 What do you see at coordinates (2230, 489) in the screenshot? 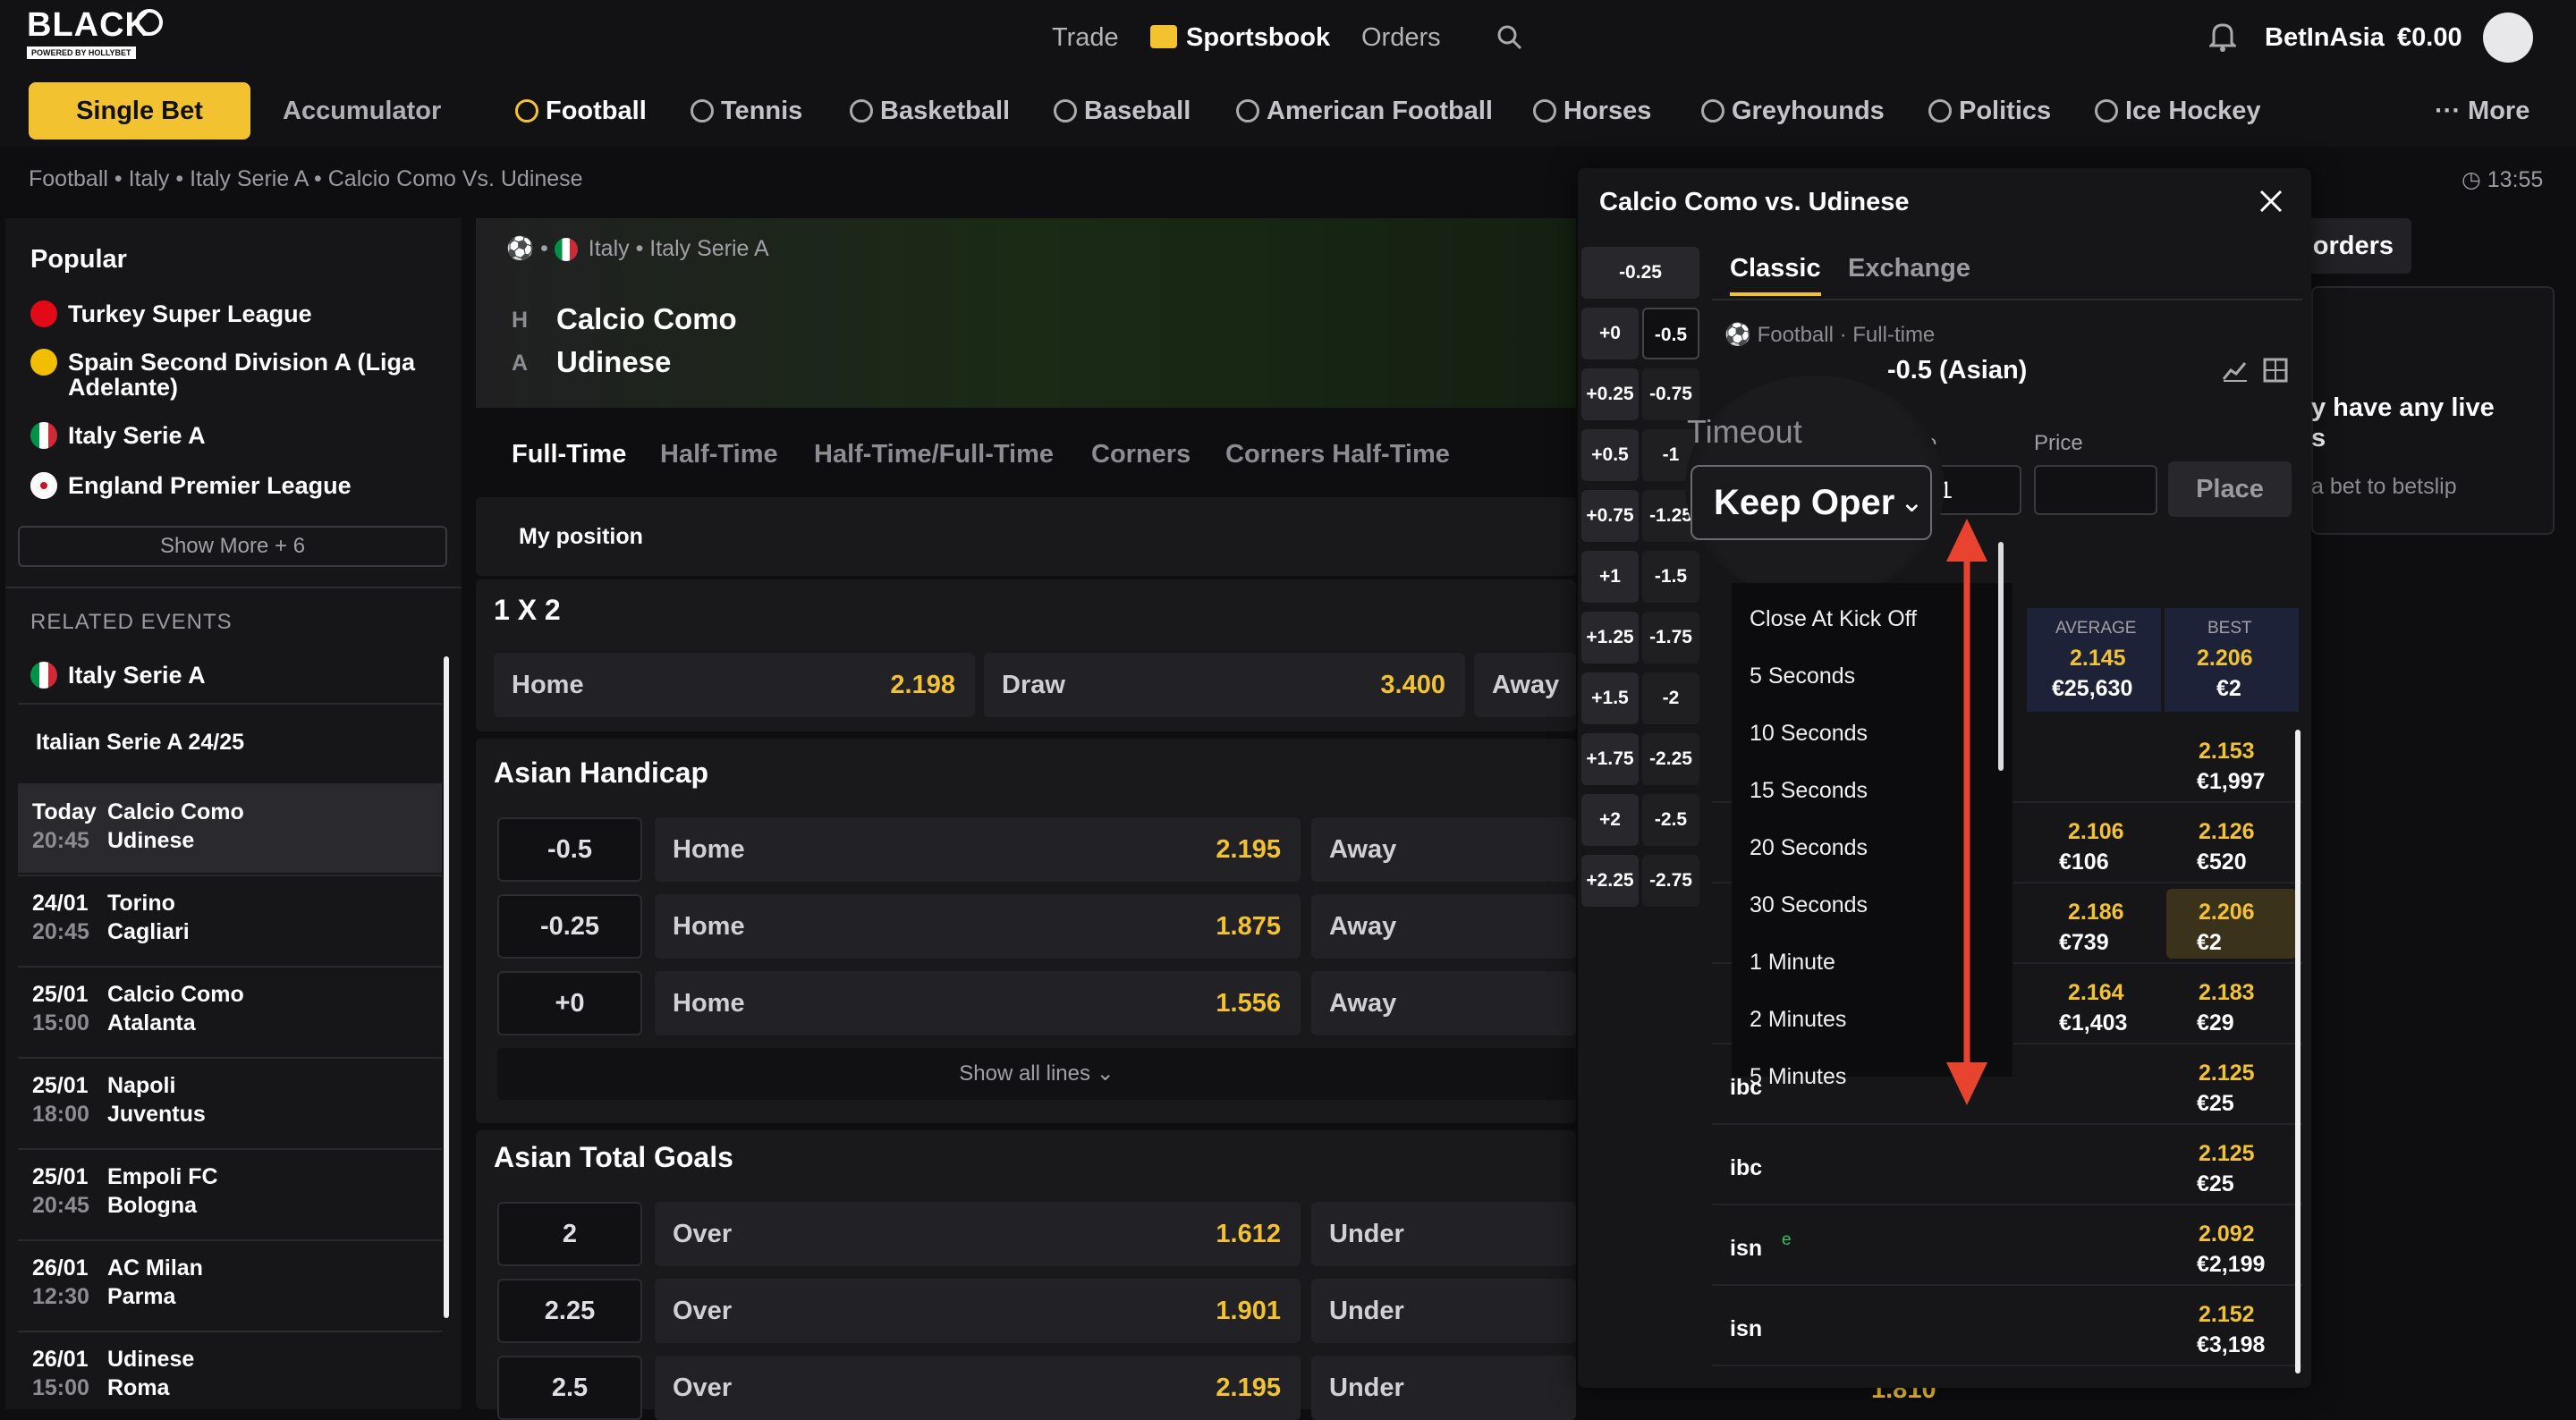
I see `place-button: Place` at bounding box center [2230, 489].